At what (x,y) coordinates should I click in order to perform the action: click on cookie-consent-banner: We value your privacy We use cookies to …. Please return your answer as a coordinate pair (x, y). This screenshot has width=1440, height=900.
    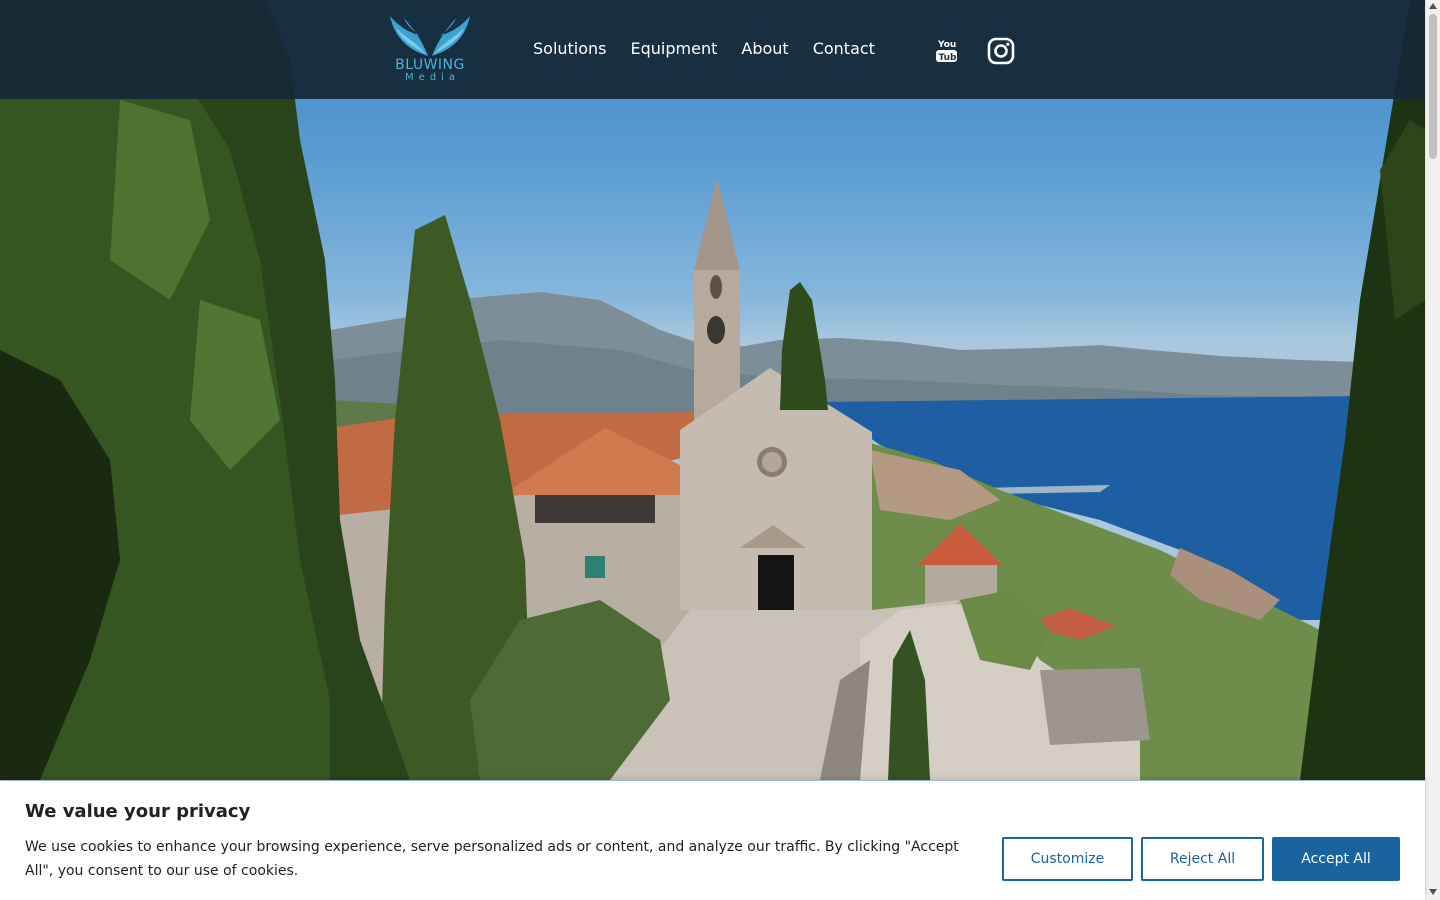
    Looking at the image, I should click on (712, 840).